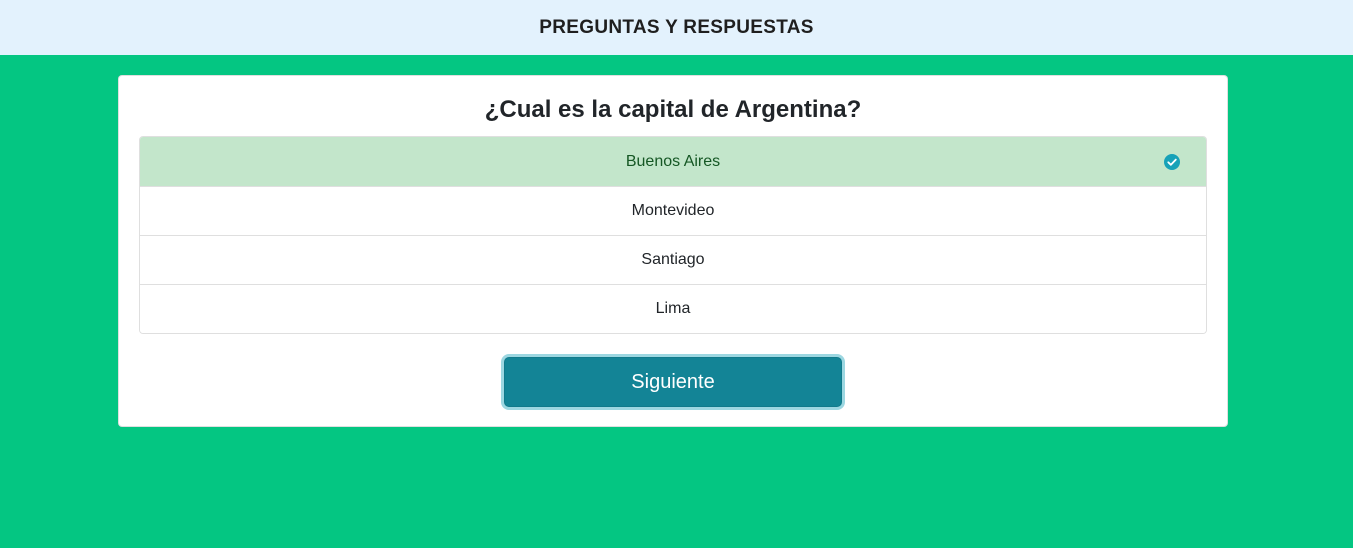  I want to click on next-button: Siguiente, so click(673, 382).